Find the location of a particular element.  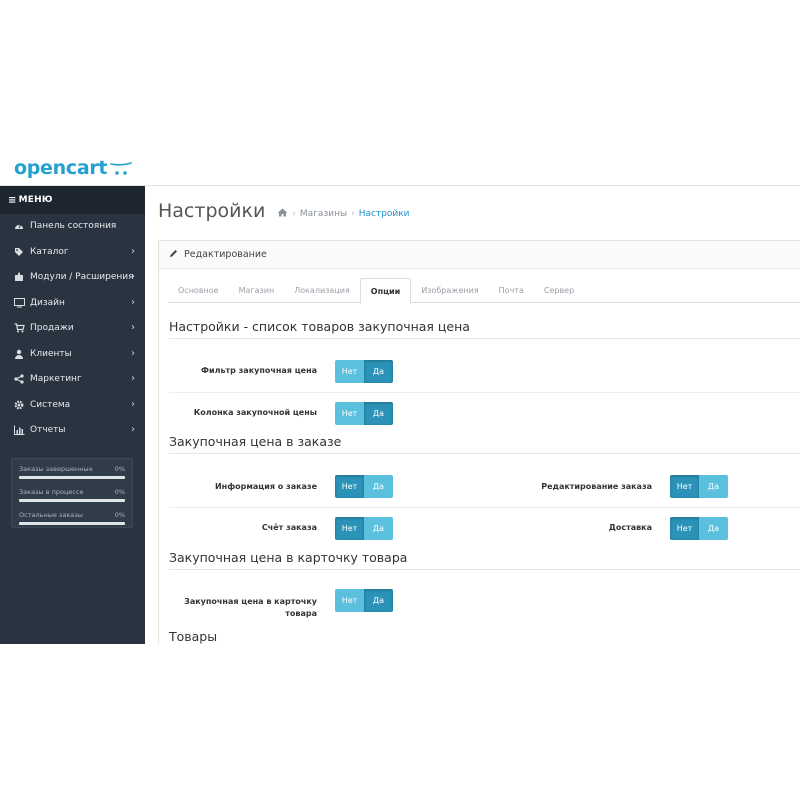

home-icon is located at coordinates (282, 214).